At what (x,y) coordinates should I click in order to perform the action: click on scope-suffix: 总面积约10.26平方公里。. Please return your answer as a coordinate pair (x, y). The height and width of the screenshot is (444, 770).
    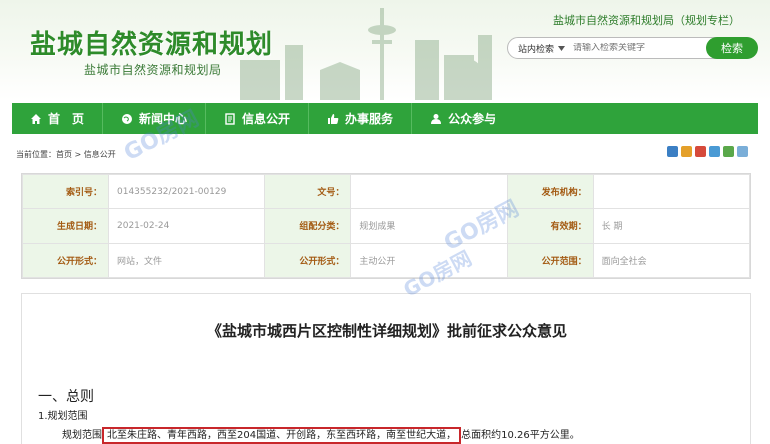
    Looking at the image, I should click on (520, 435).